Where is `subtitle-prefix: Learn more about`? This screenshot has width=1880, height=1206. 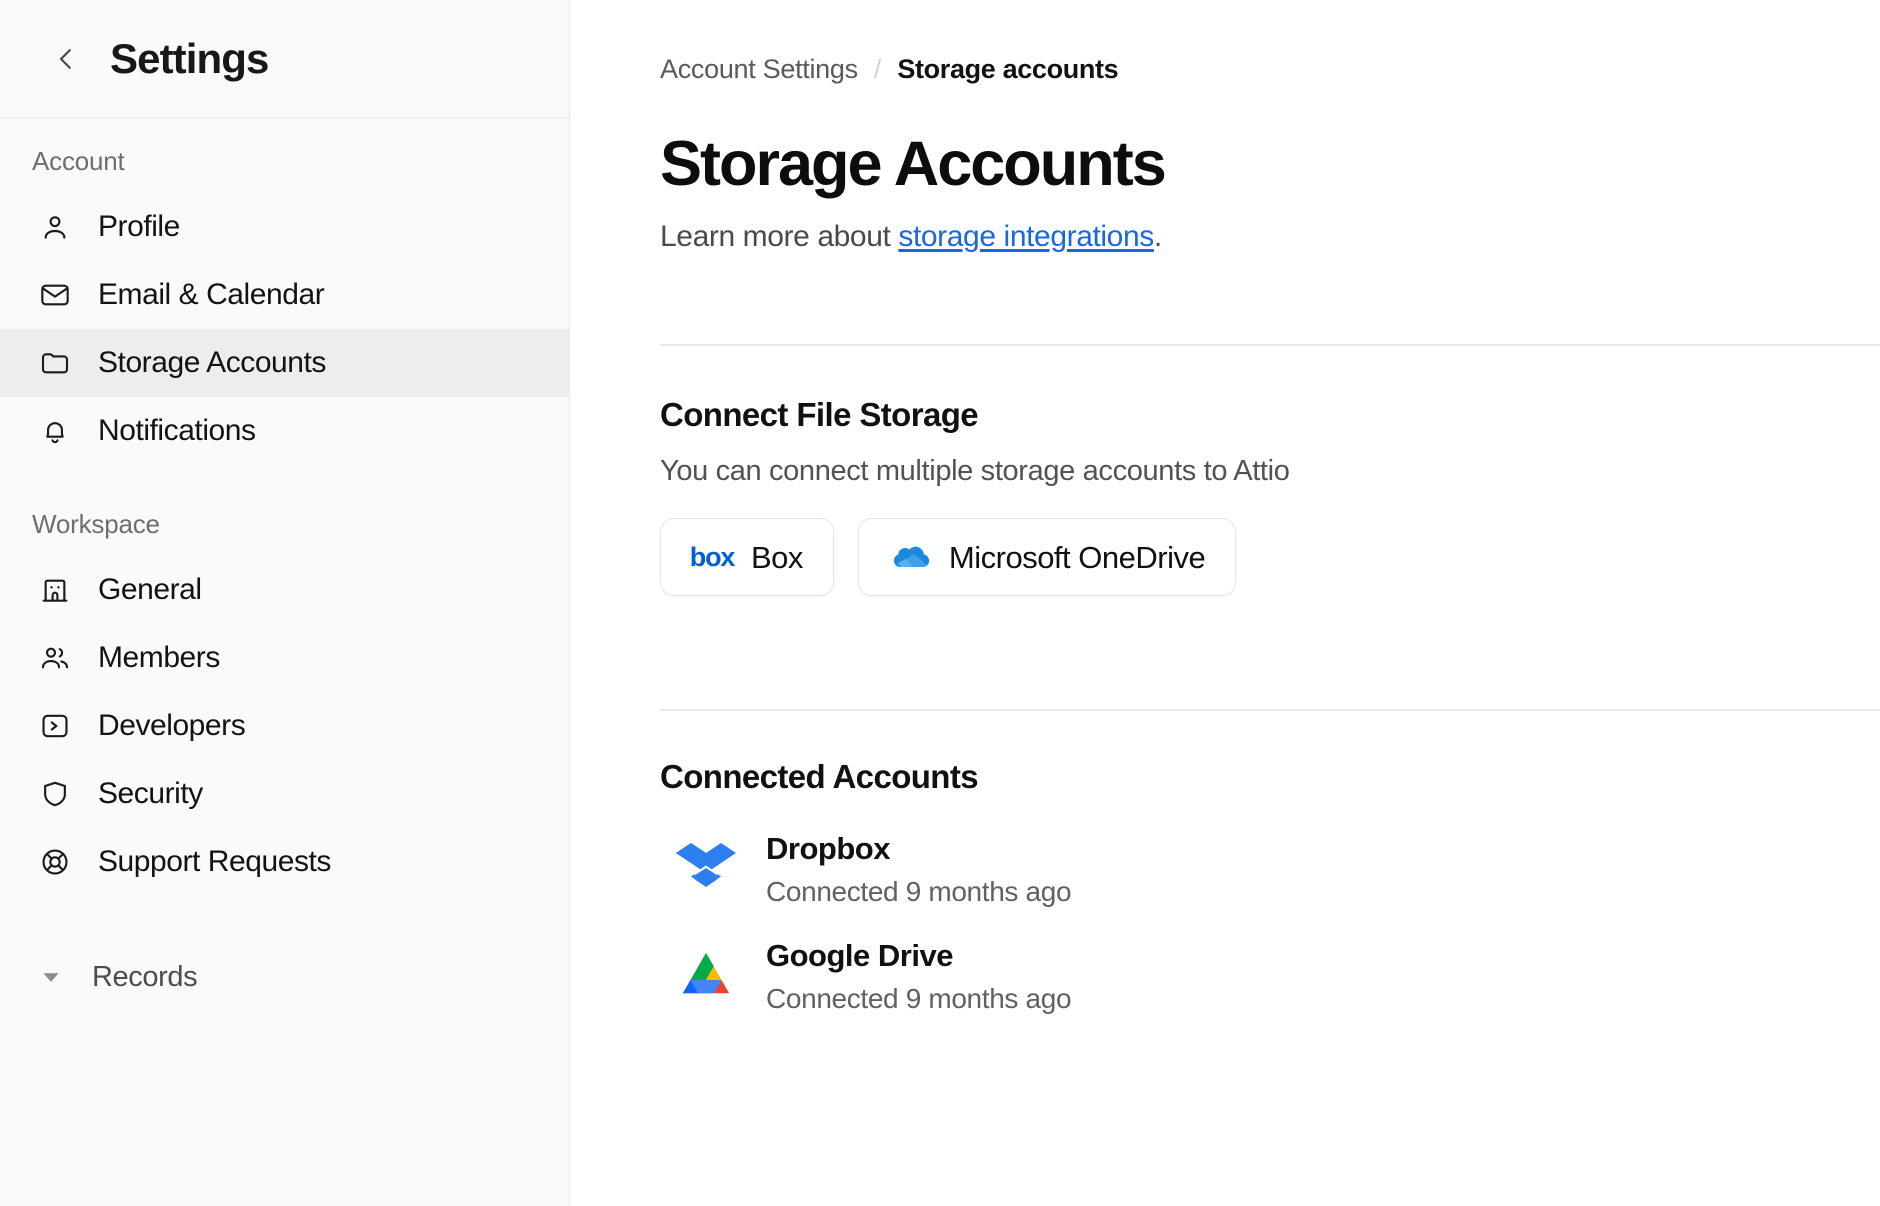 subtitle-prefix: Learn more about is located at coordinates (779, 237).